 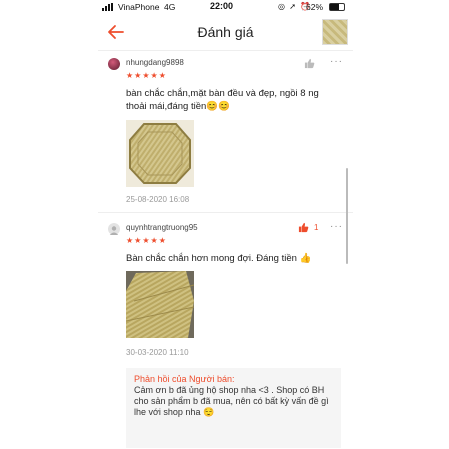 I want to click on review-date: 30-03-2020 11:10, so click(x=157, y=352).